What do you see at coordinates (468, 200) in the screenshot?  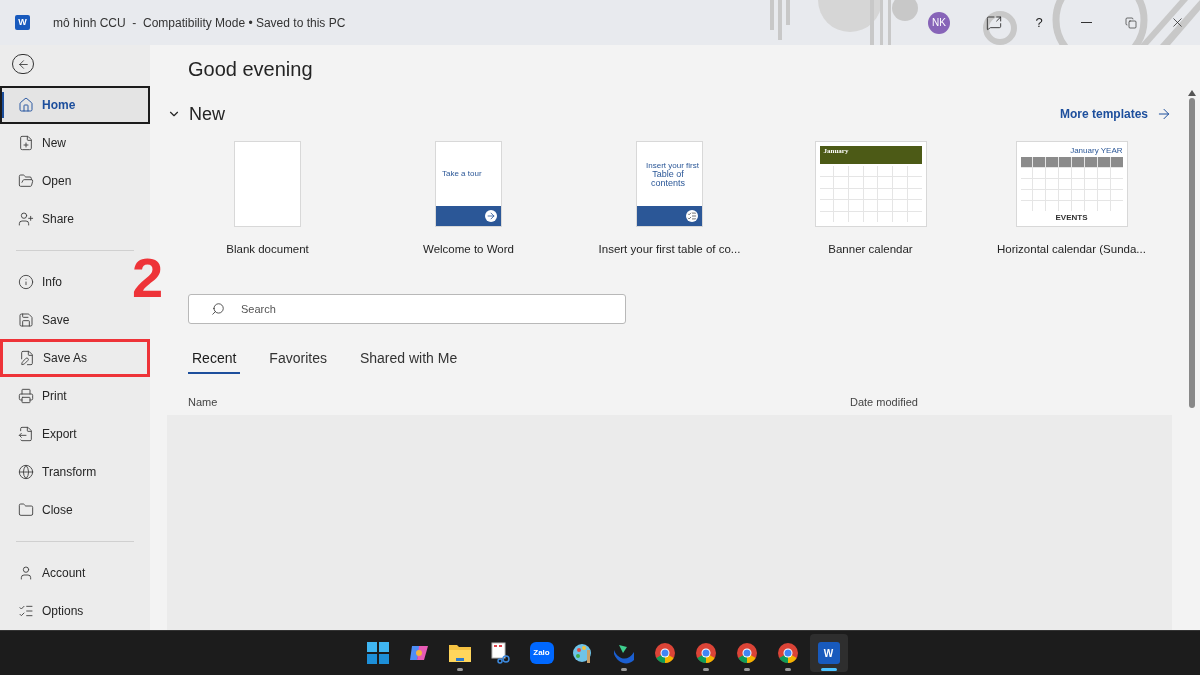 I see `template-card: Take a tour Welcome to Word` at bounding box center [468, 200].